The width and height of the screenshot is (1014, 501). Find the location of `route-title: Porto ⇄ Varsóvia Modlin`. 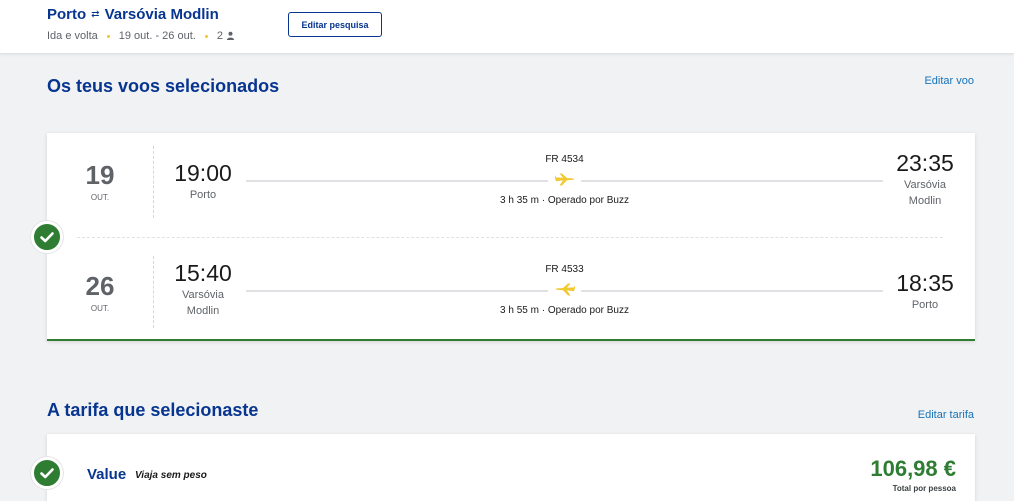

route-title: Porto ⇄ Varsóvia Modlin is located at coordinates (133, 14).